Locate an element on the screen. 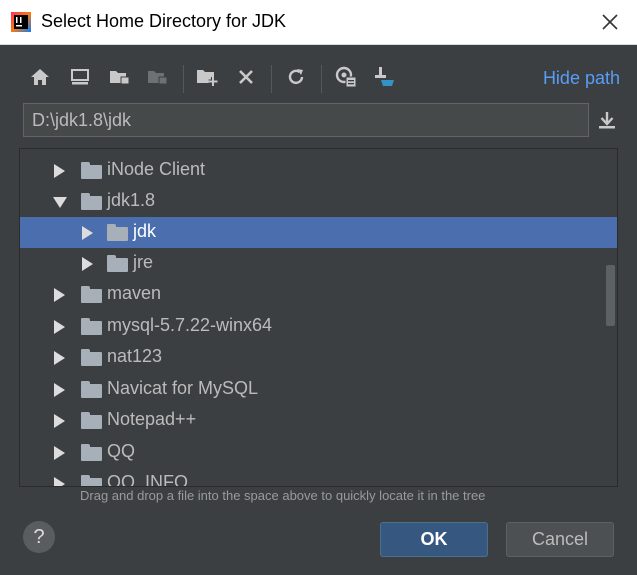 The width and height of the screenshot is (637, 575). tree-item-mysql: mysql-5.7.22-winx64 is located at coordinates (318, 326).